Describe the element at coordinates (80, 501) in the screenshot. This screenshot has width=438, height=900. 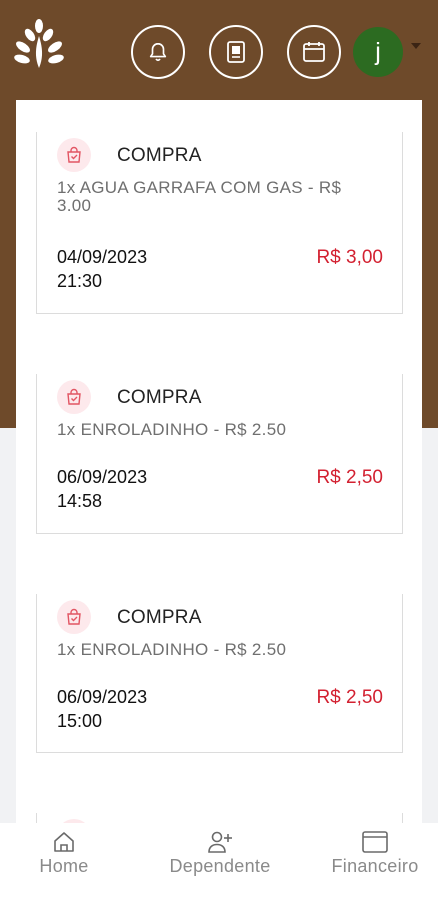
I see `transaction-time: 14:58` at that location.